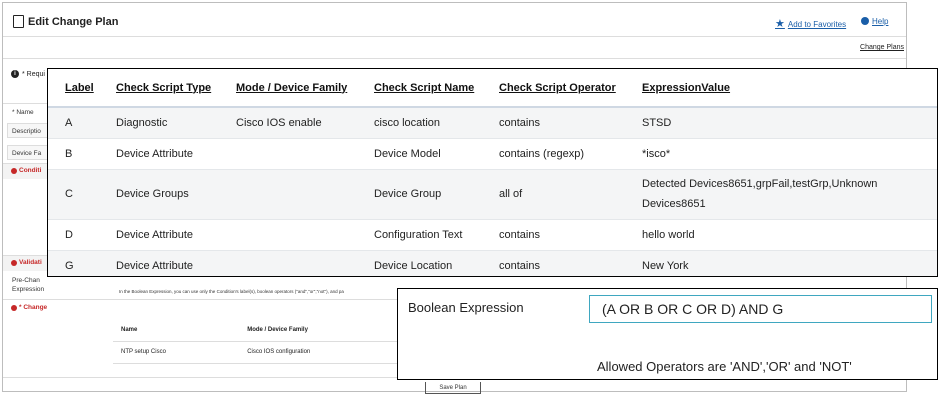  Describe the element at coordinates (279, 122) in the screenshot. I see `mode-cell: Cisco IOS enable` at that location.